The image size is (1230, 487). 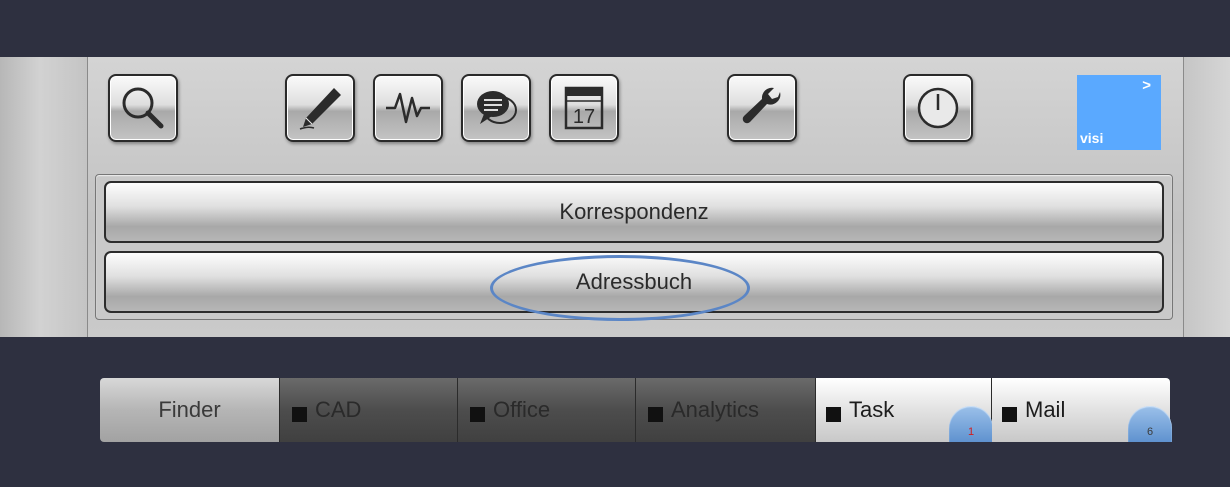 I want to click on power-button, so click(x=938, y=108).